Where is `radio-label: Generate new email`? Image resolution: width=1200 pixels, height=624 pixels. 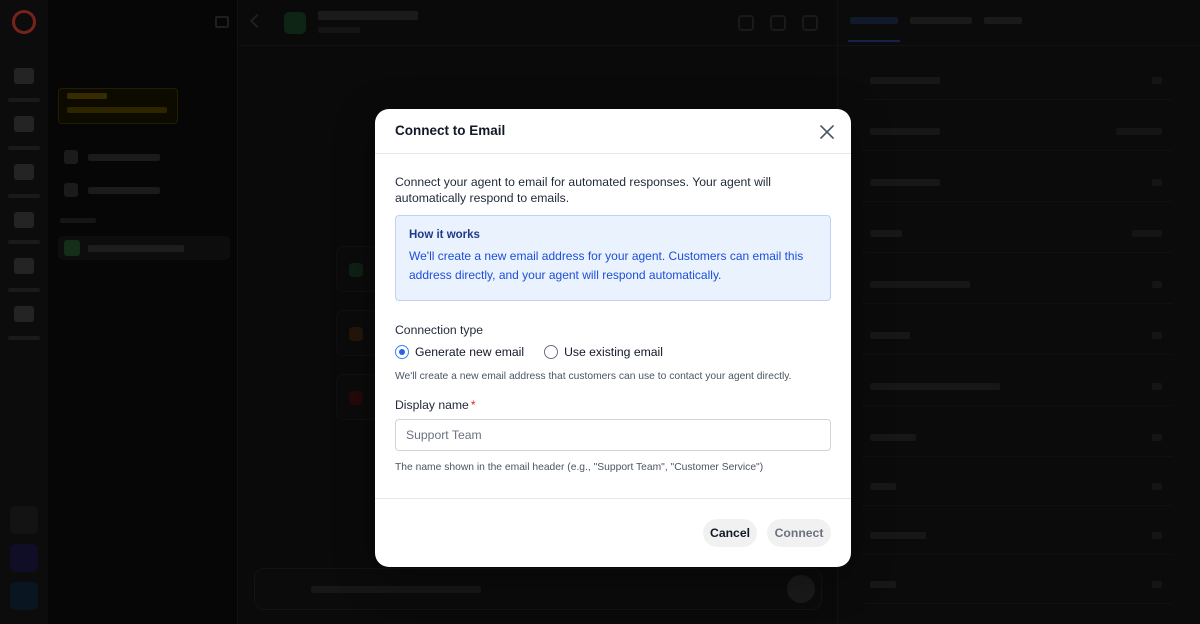
radio-label: Generate new email is located at coordinates (470, 352).